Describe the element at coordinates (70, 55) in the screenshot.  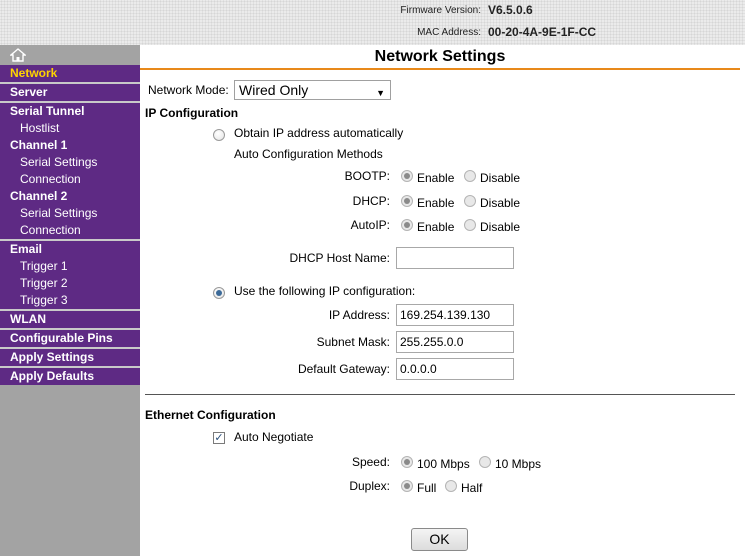
I see `home-link` at that location.